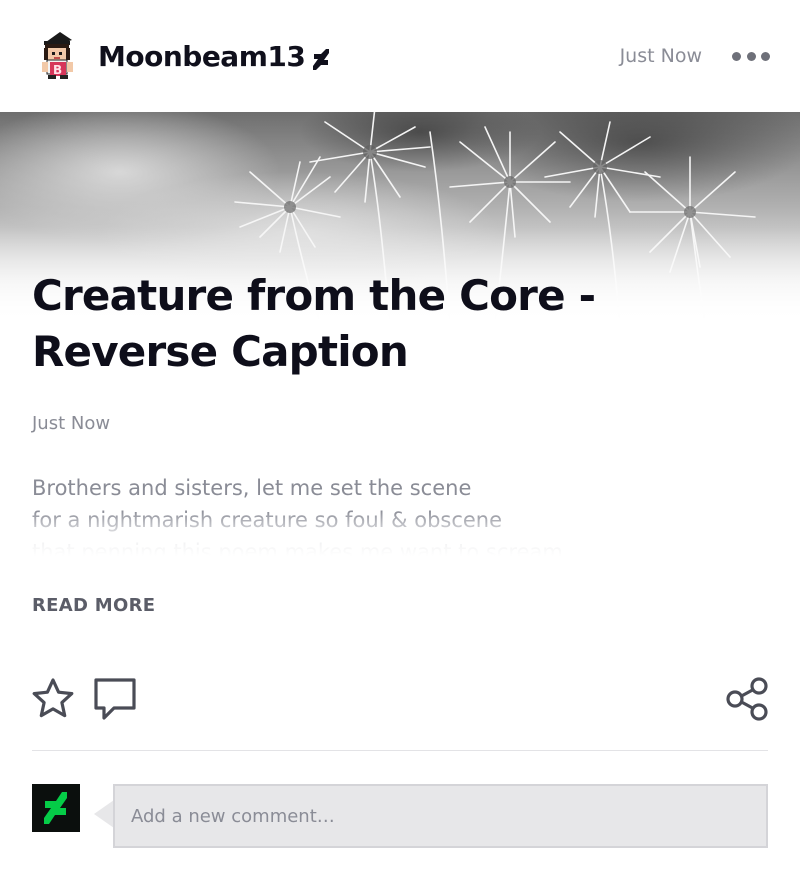 This screenshot has width=800, height=880. I want to click on card-header: B Moonbeam13 Just Now, so click(400, 56).